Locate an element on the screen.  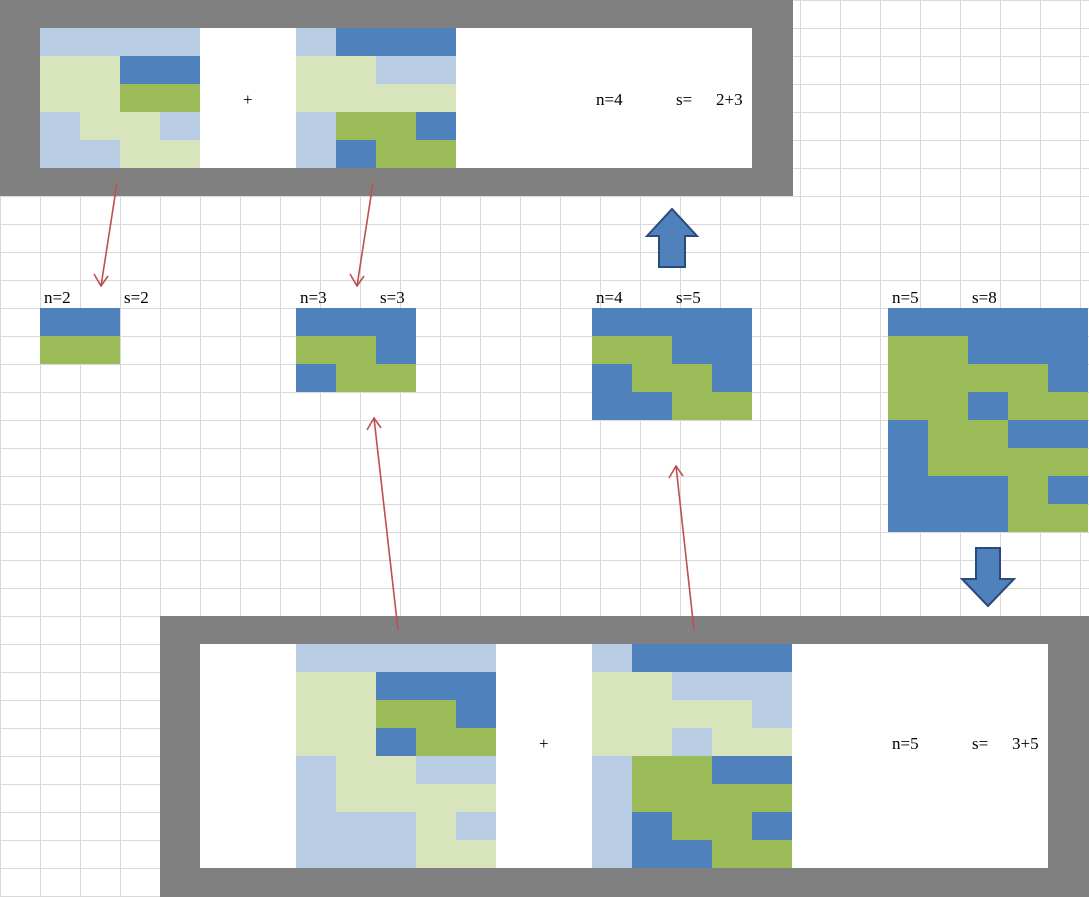
down-block-arrow-icon is located at coordinates (988, 577).